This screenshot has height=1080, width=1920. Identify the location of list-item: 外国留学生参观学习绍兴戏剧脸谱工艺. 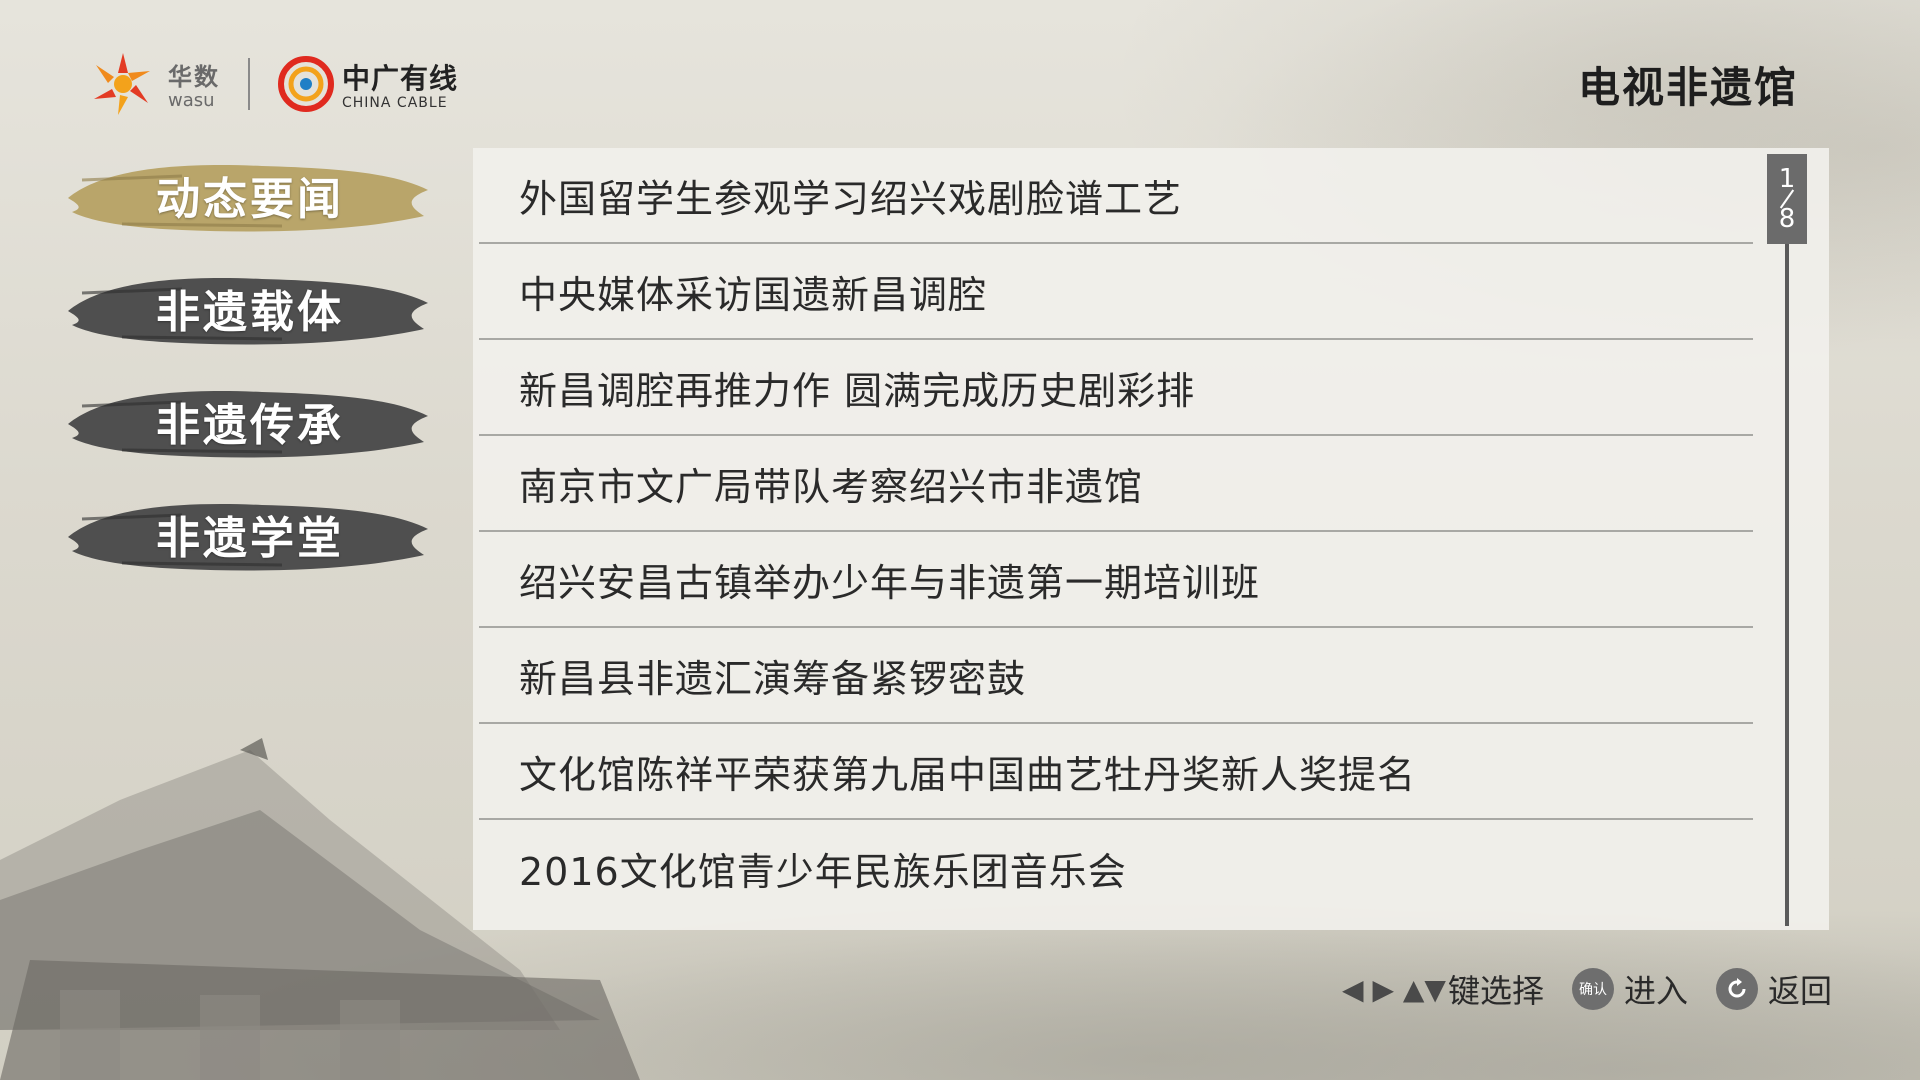
(1116, 196).